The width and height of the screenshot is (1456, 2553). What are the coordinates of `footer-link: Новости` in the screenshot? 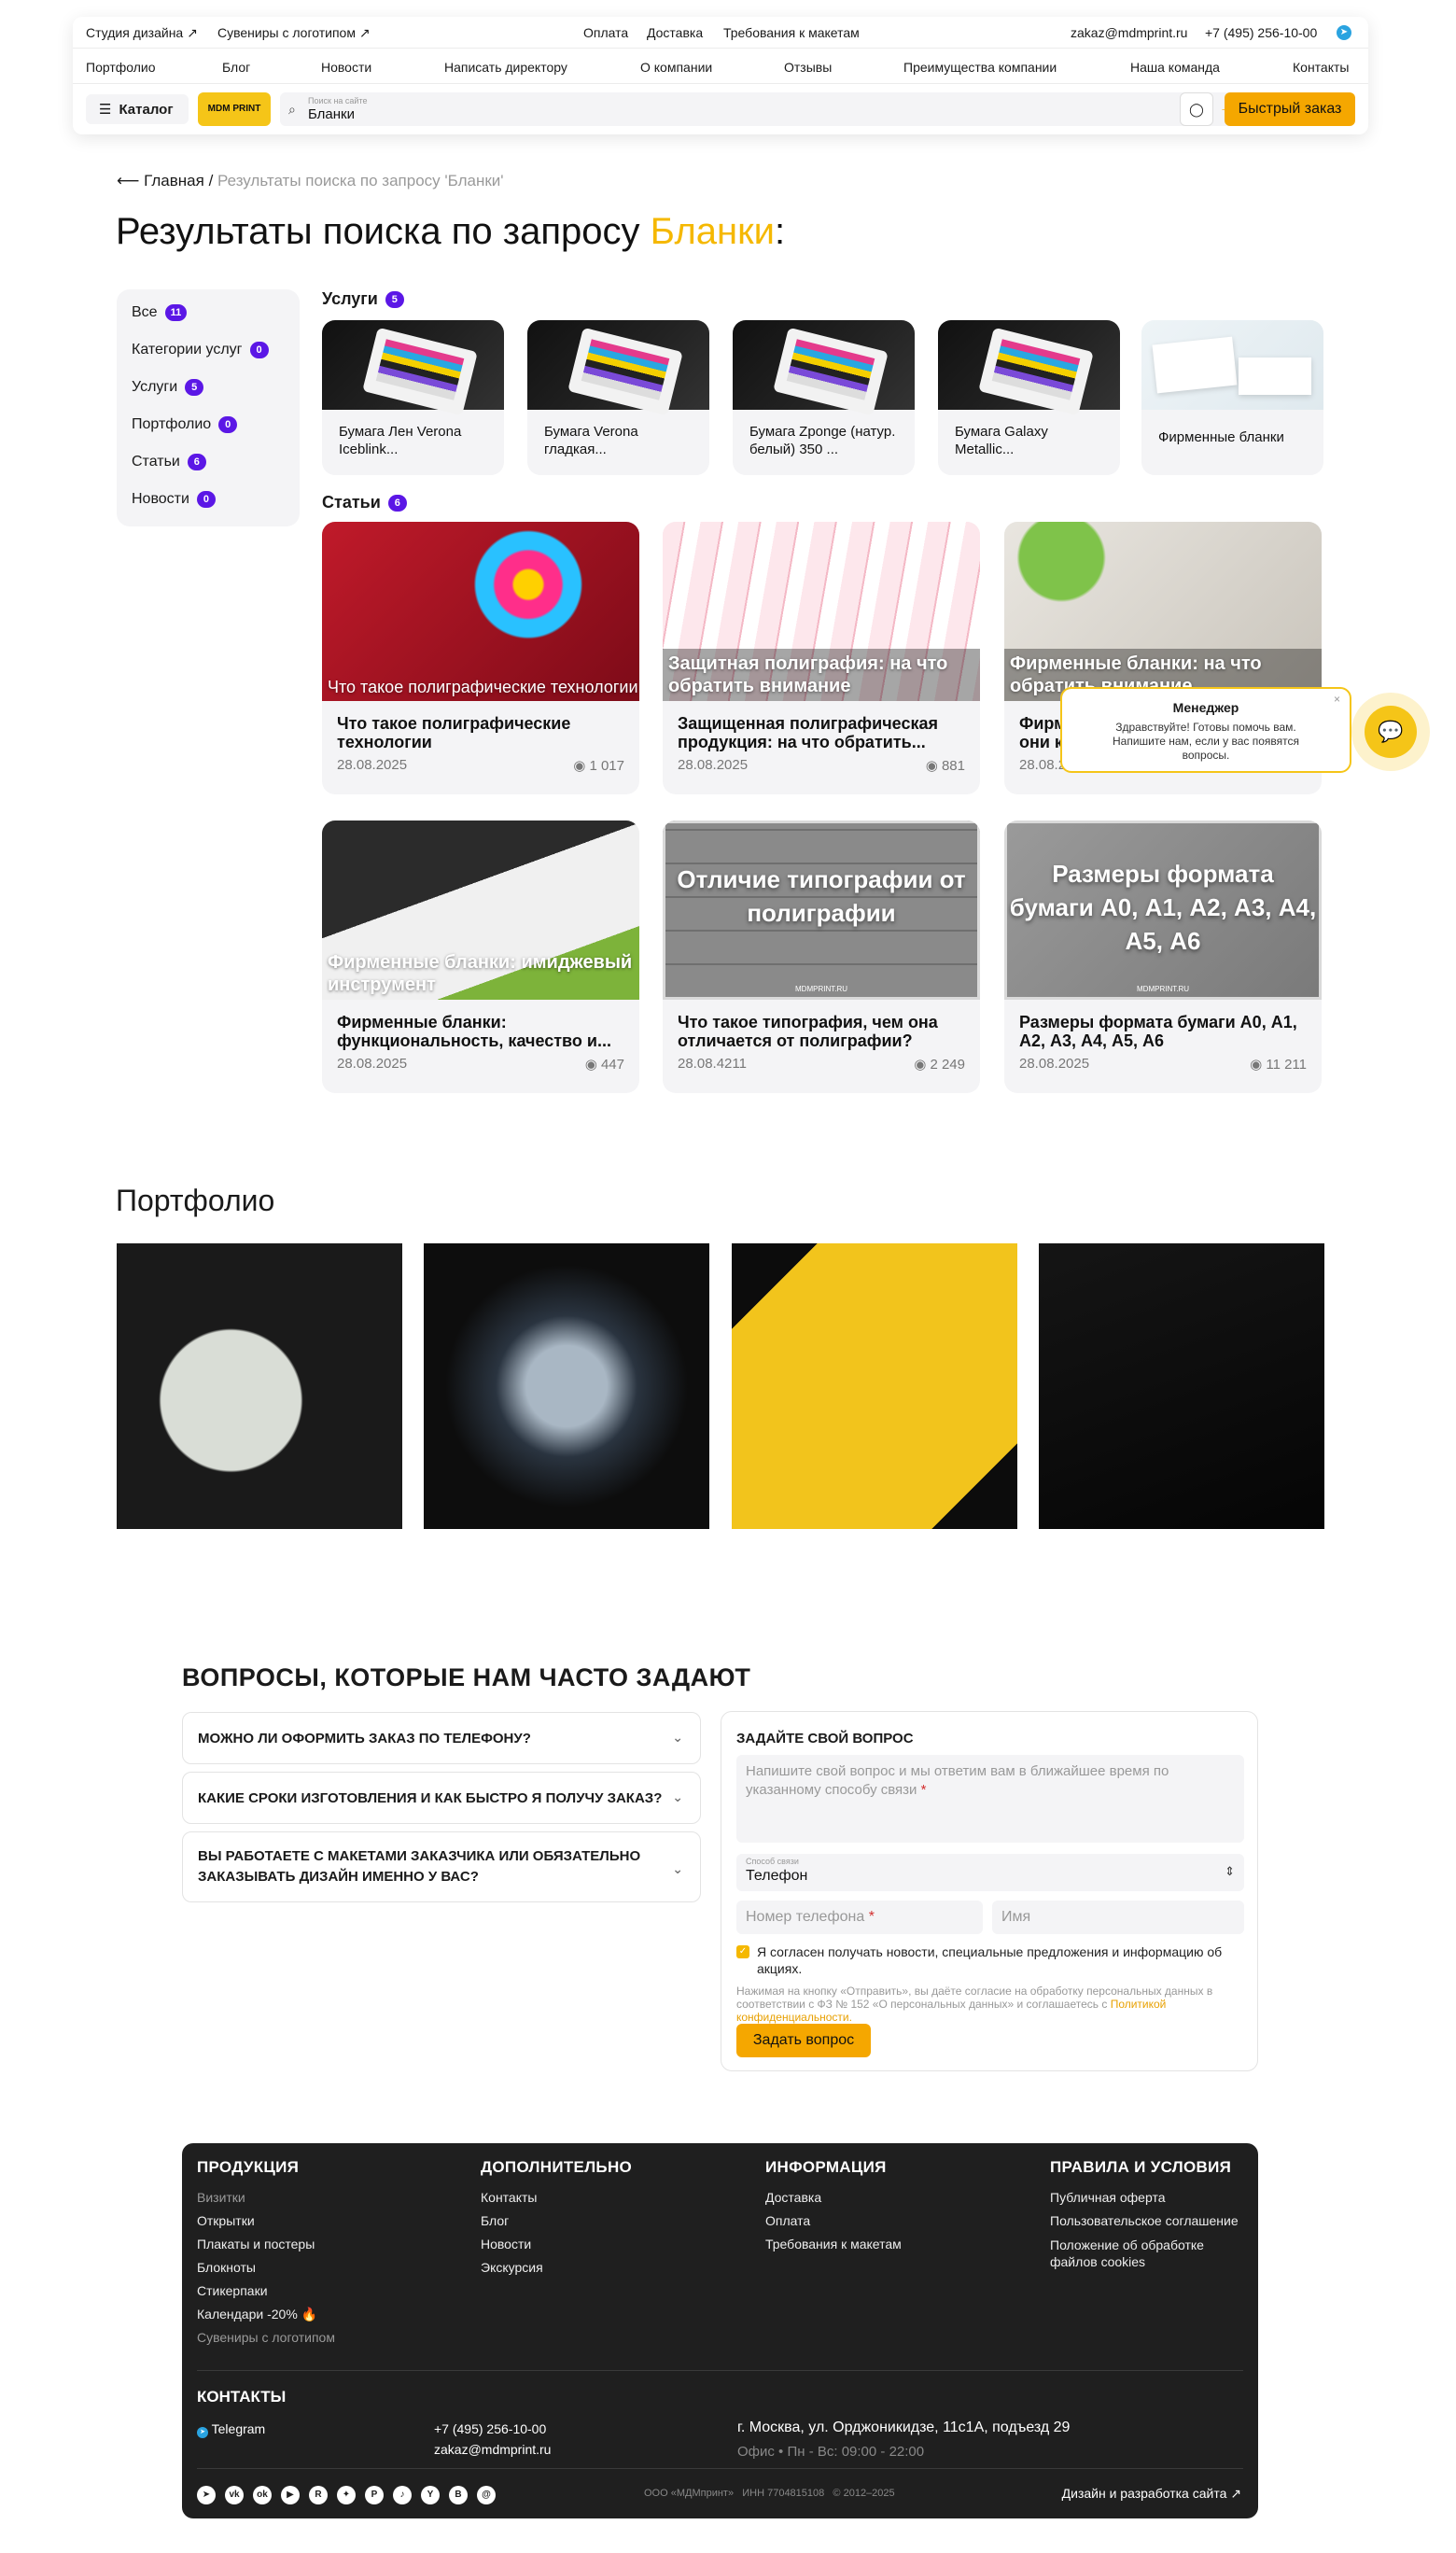 It's located at (556, 2244).